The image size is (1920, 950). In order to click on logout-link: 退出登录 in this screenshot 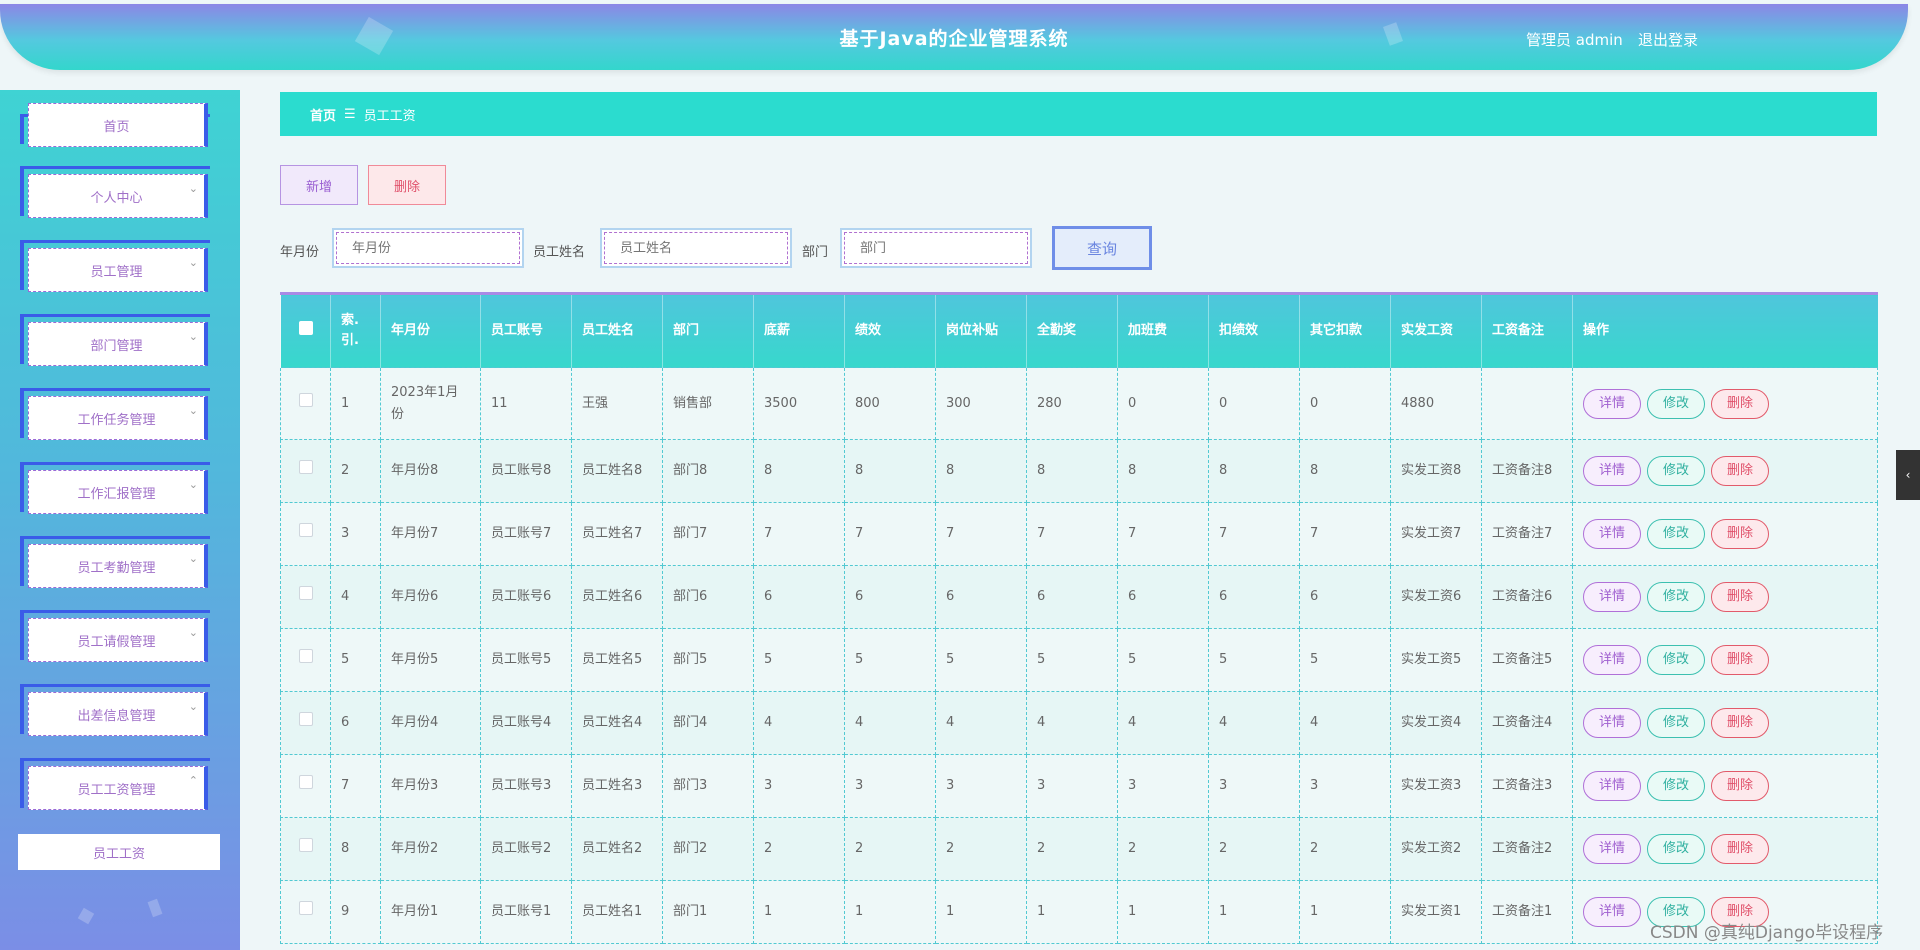, I will do `click(1668, 39)`.